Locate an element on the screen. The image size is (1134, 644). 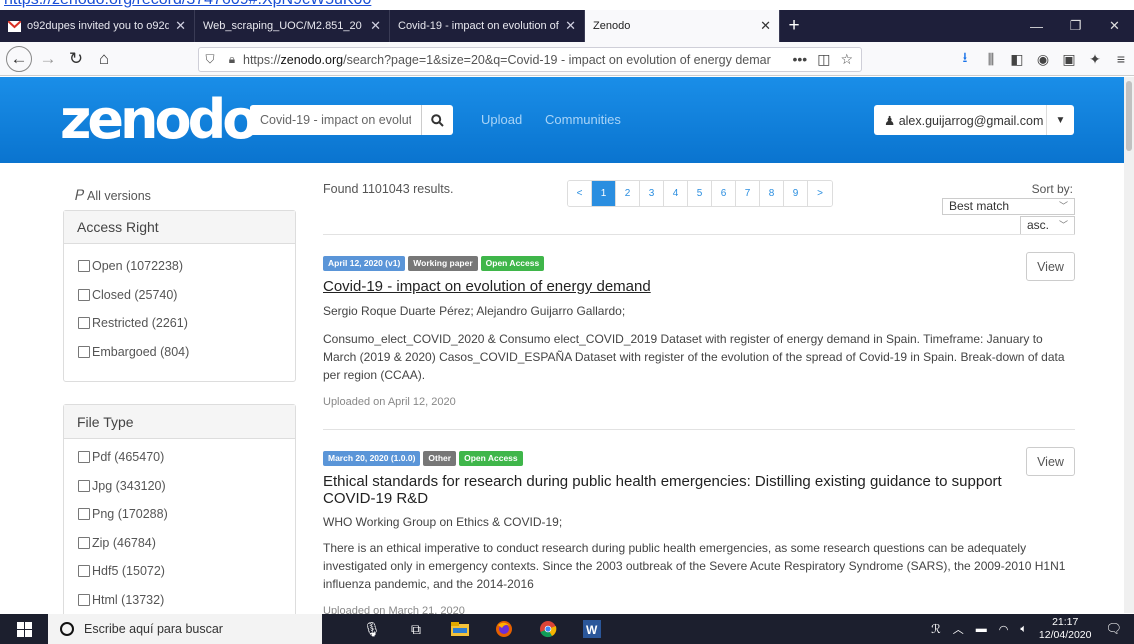
access-badge: Open Access is located at coordinates (491, 458).